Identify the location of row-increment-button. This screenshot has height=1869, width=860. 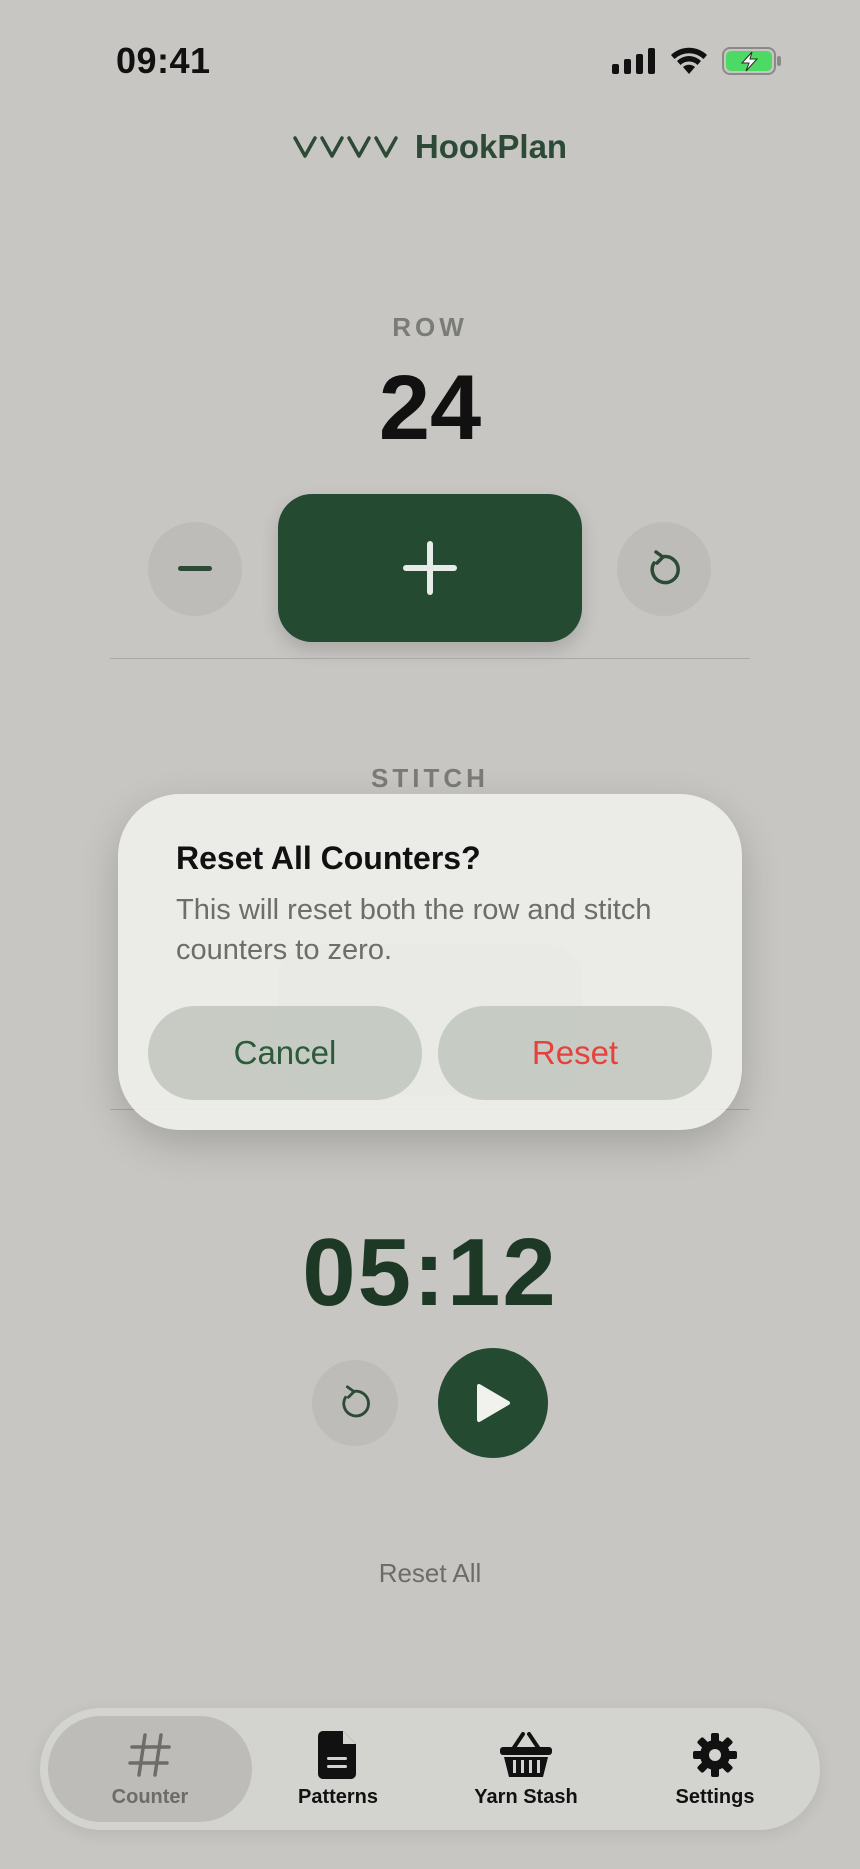
(430, 568).